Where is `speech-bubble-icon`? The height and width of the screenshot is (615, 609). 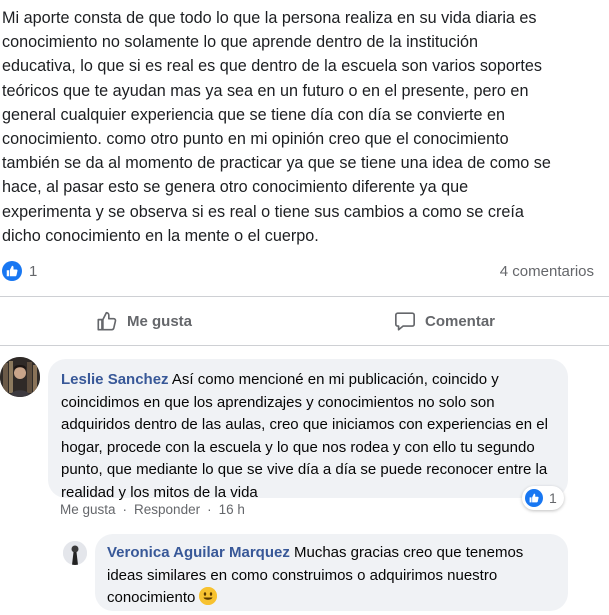
speech-bubble-icon is located at coordinates (405, 321).